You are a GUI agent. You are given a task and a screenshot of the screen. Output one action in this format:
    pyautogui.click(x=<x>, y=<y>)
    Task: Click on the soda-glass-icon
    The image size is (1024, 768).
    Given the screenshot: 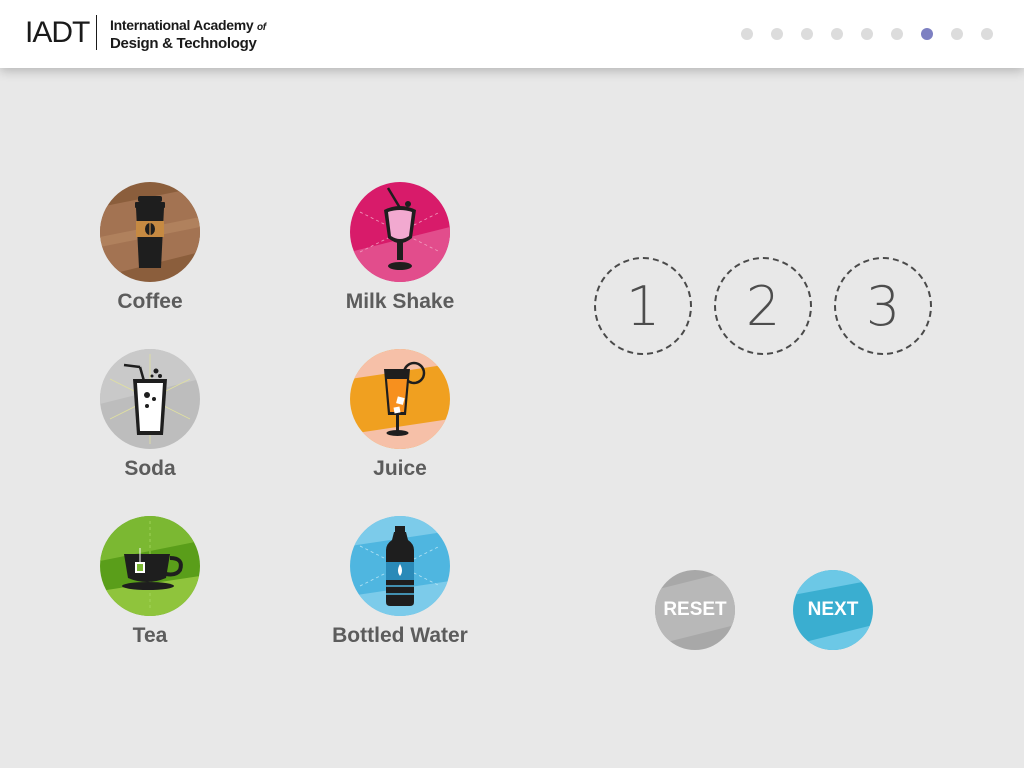 What is the action you would take?
    pyautogui.click(x=150, y=399)
    